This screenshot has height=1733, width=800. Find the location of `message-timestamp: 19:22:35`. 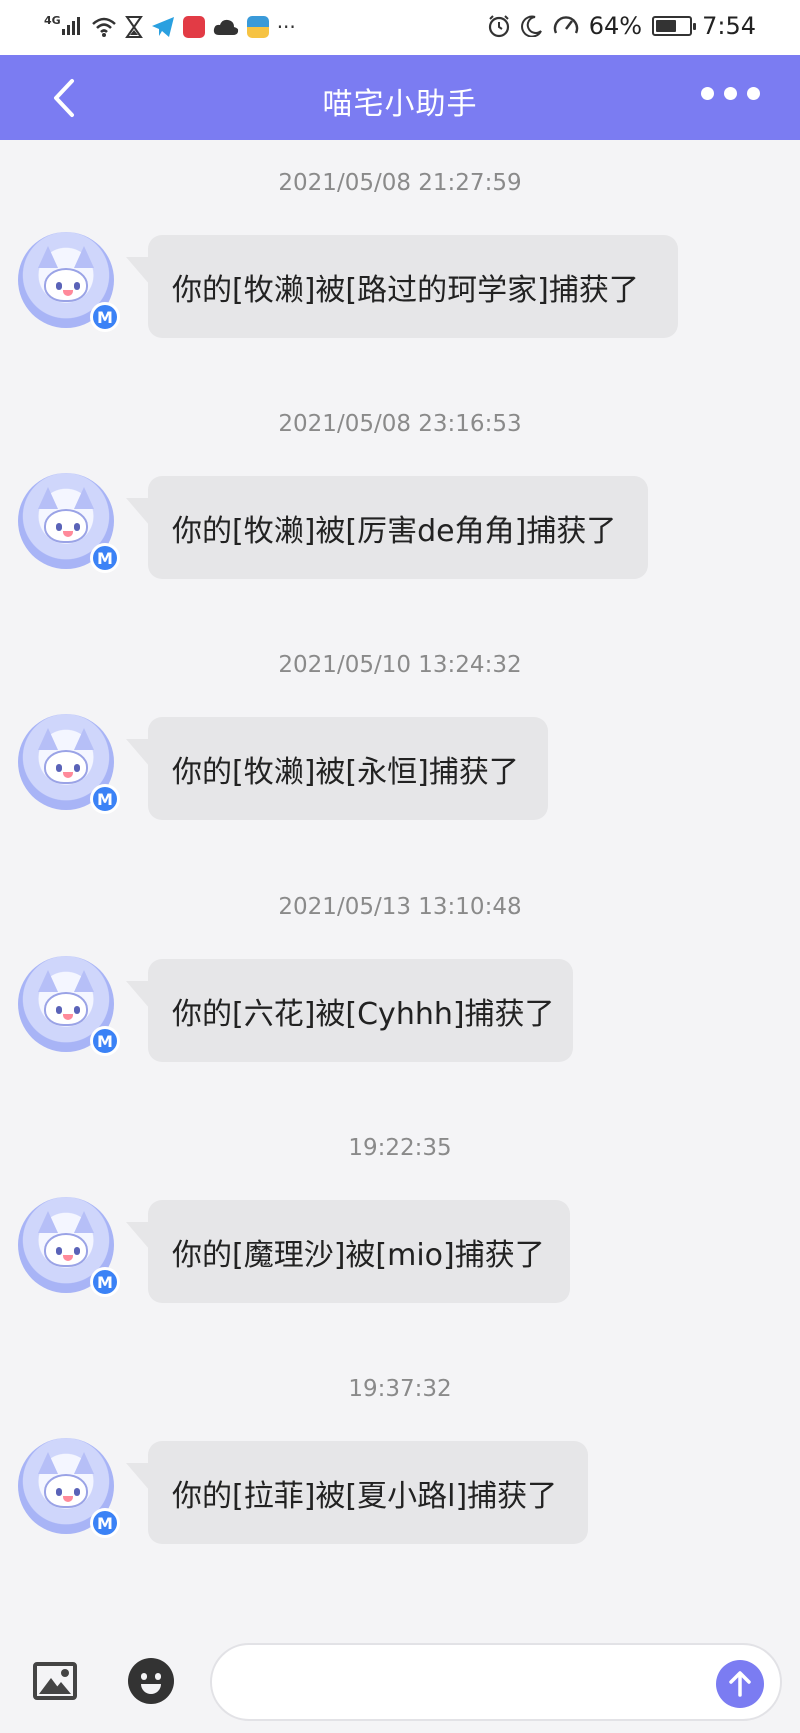

message-timestamp: 19:22:35 is located at coordinates (400, 1148).